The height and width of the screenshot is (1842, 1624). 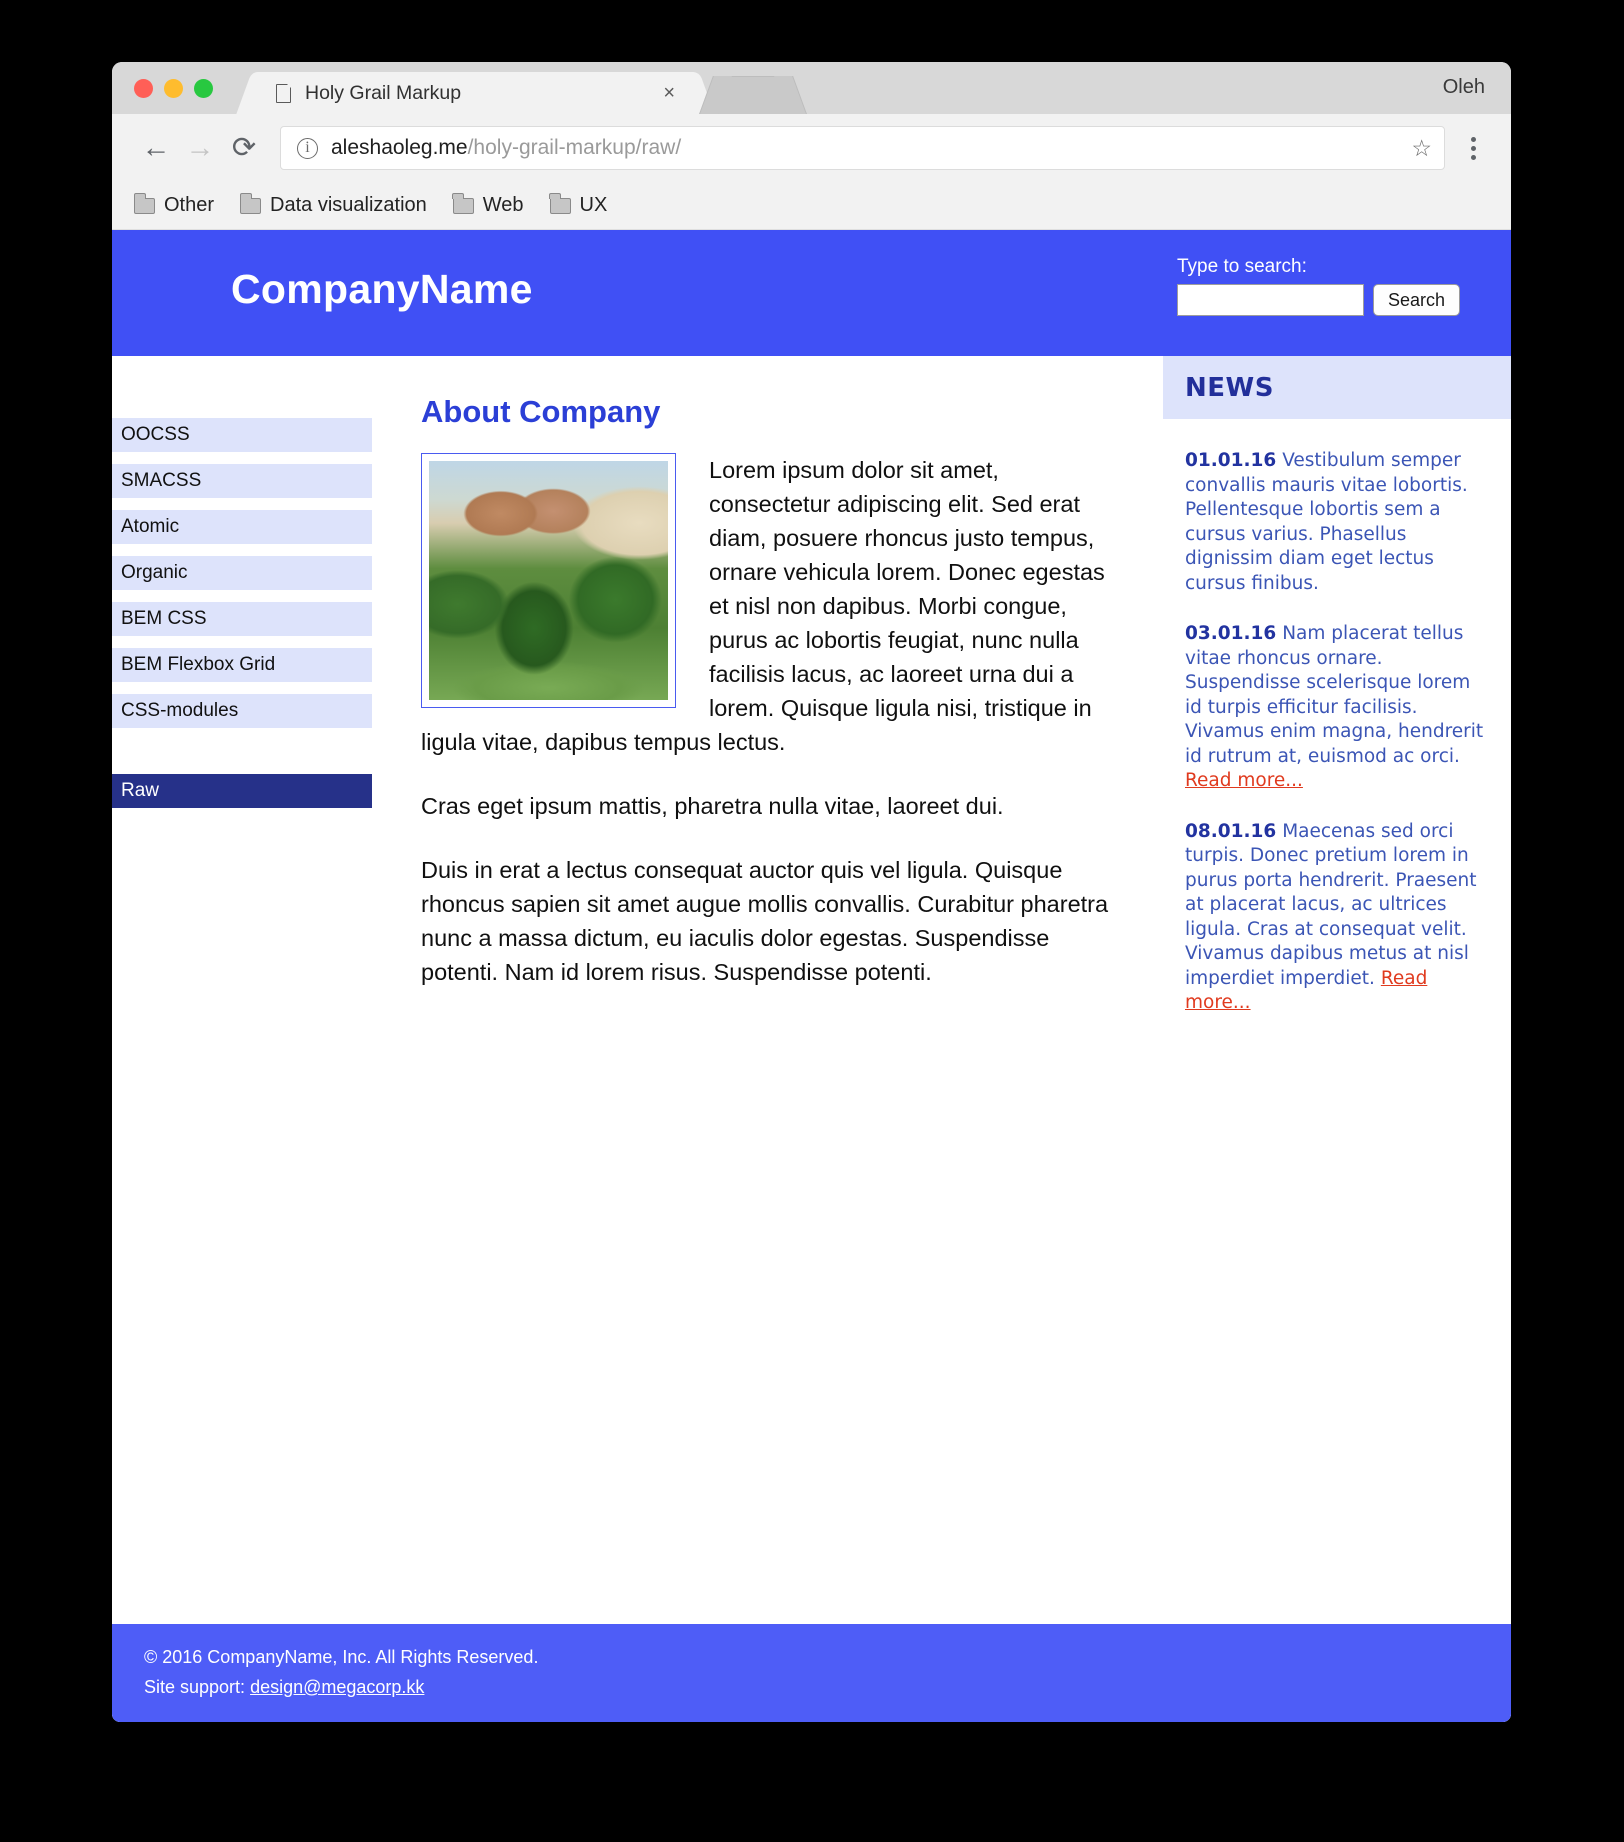 I want to click on search-row: Search, so click(x=1327, y=300).